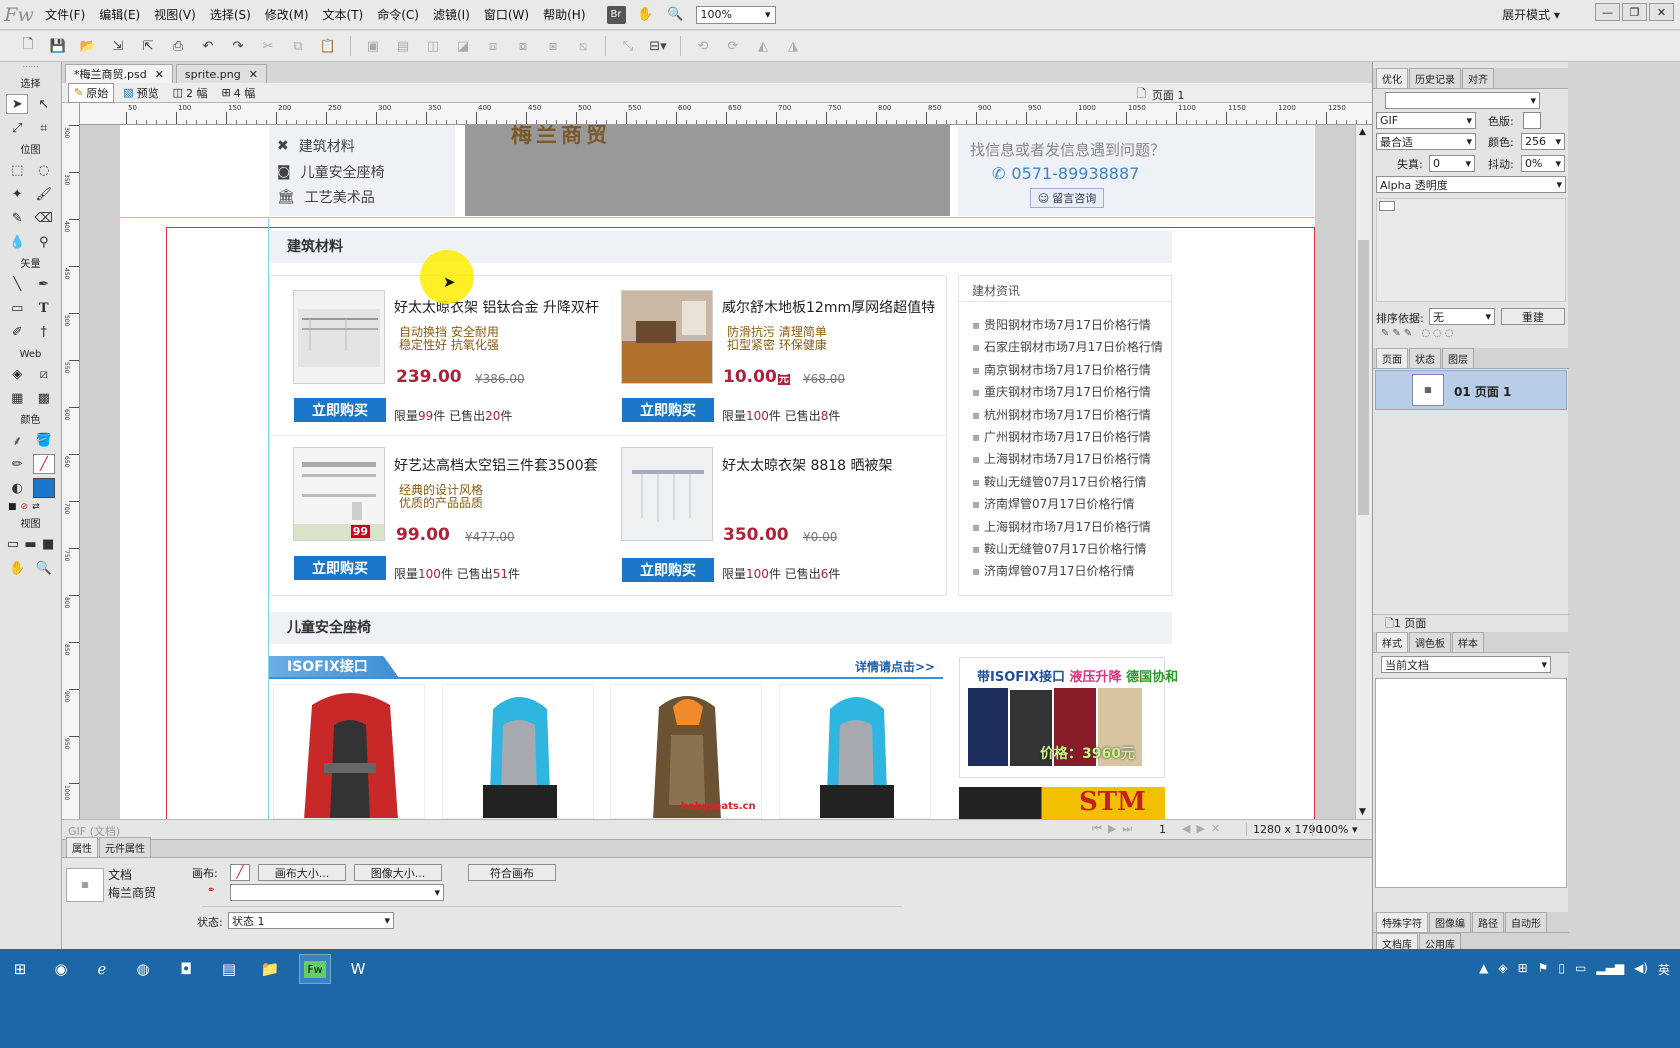 The height and width of the screenshot is (1048, 1680). What do you see at coordinates (1067, 346) in the screenshot?
I see `news-item: ▪ 石家庄钢材市场7月17日价格行情` at bounding box center [1067, 346].